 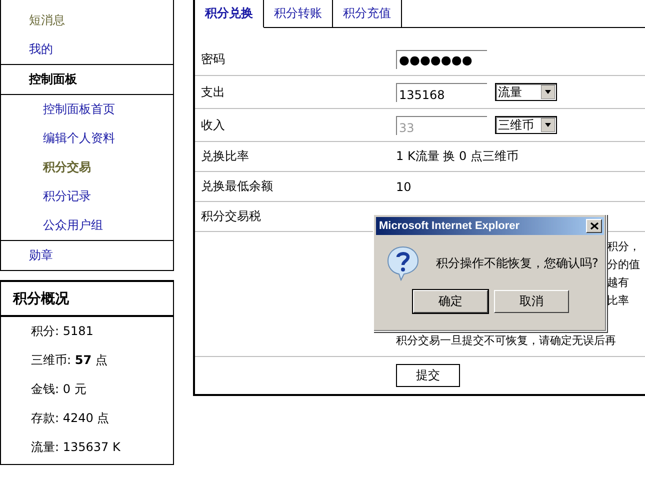 What do you see at coordinates (517, 263) in the screenshot?
I see `dialog-message: 积分操作不能恢复，您确认吗?` at bounding box center [517, 263].